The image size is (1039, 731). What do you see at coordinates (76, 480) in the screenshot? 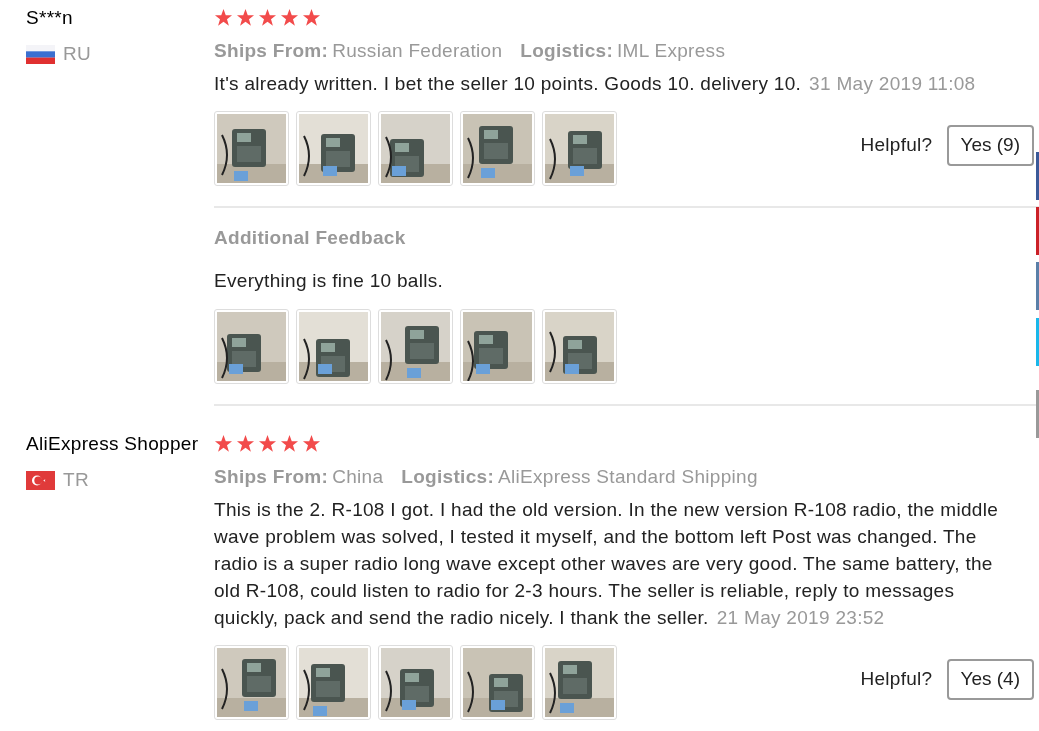
I see `country-code: TR` at bounding box center [76, 480].